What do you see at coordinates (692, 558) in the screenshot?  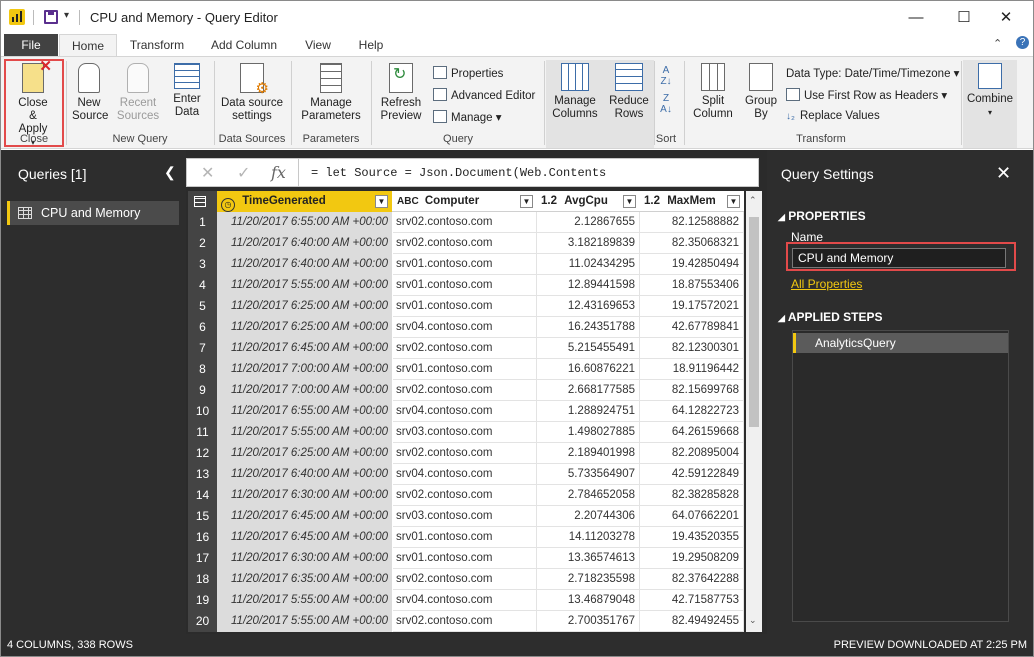 I see `cell-maxmem: 19.29508209` at bounding box center [692, 558].